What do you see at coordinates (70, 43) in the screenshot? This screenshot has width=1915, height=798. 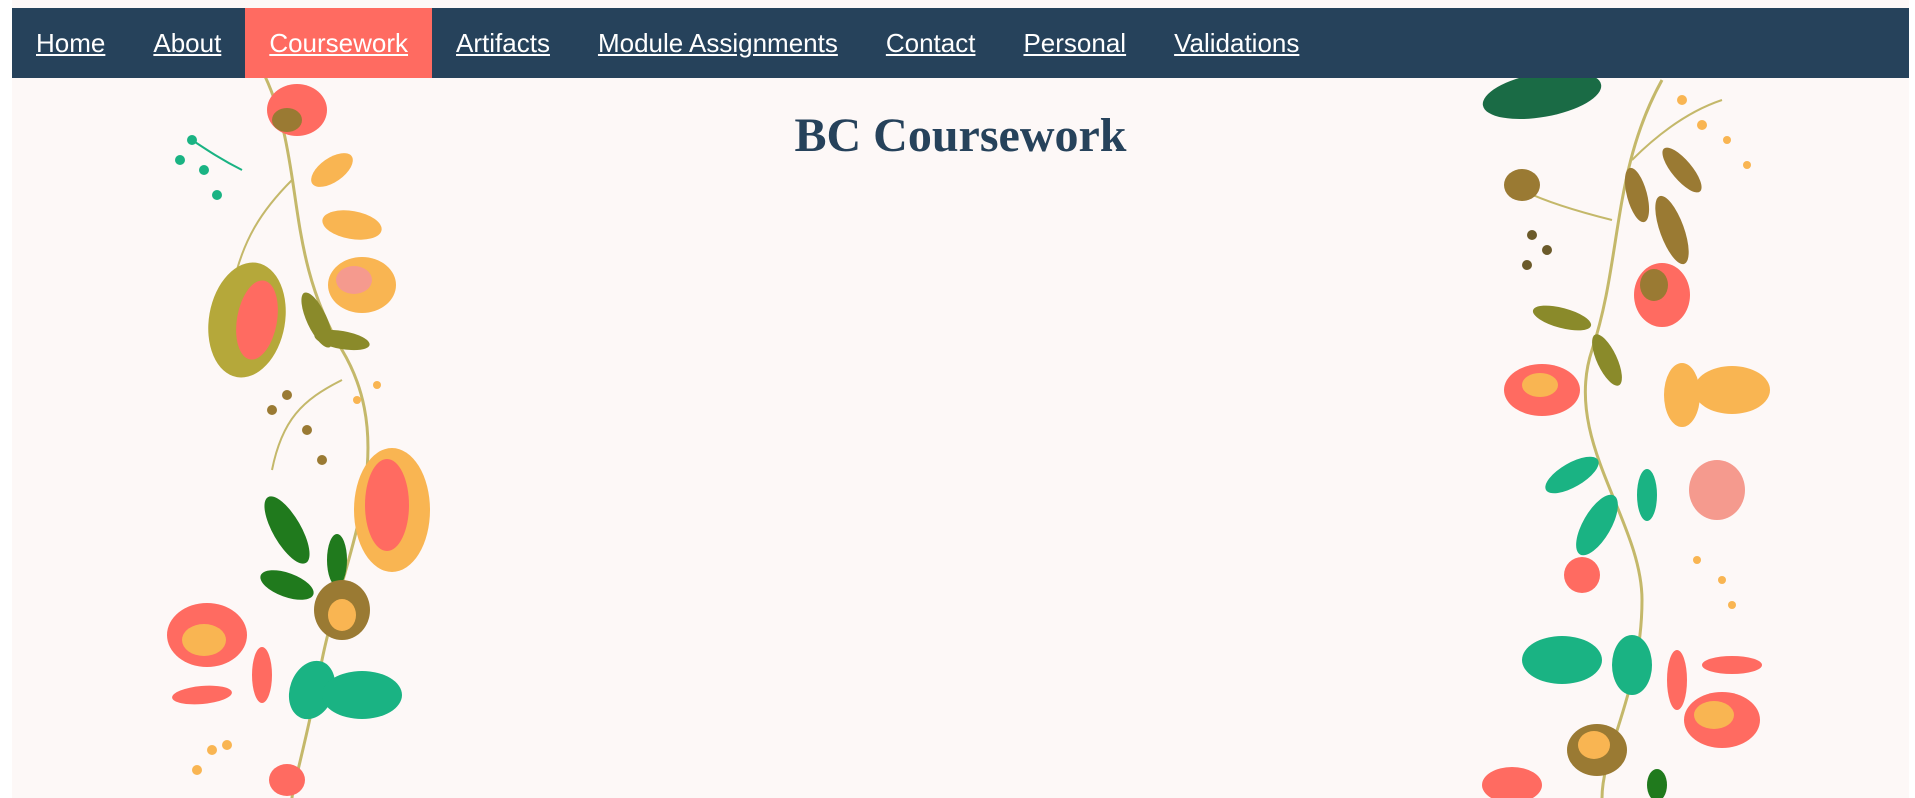 I see `nav-home-link: Home` at bounding box center [70, 43].